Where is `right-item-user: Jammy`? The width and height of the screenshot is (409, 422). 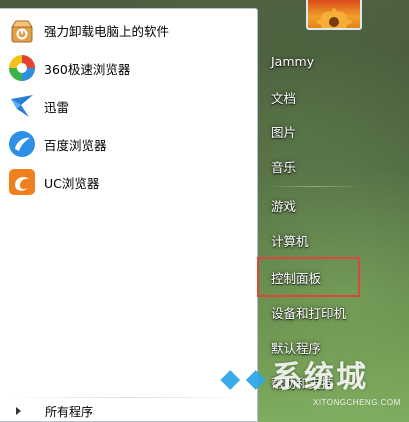
right-item-user: Jammy is located at coordinates (312, 61).